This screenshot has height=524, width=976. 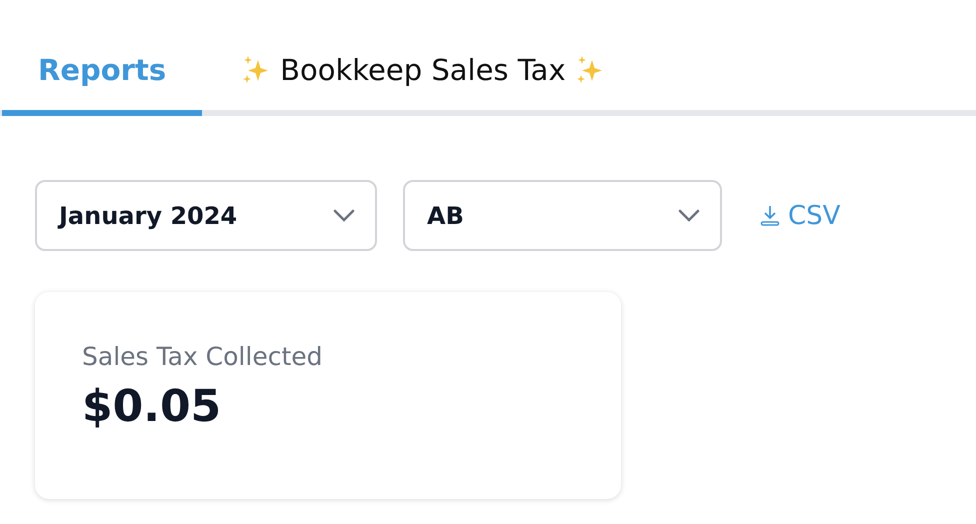 I want to click on download-icon, so click(x=770, y=215).